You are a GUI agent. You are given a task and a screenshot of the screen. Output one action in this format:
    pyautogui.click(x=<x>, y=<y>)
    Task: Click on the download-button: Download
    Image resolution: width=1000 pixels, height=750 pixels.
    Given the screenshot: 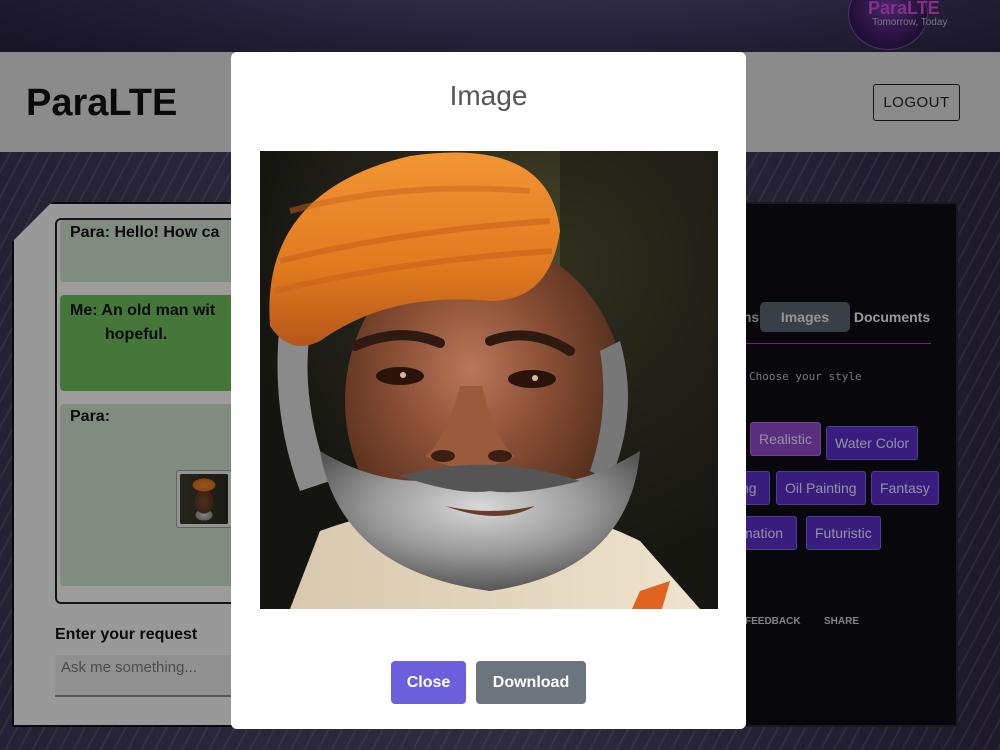 What is the action you would take?
    pyautogui.click(x=531, y=682)
    